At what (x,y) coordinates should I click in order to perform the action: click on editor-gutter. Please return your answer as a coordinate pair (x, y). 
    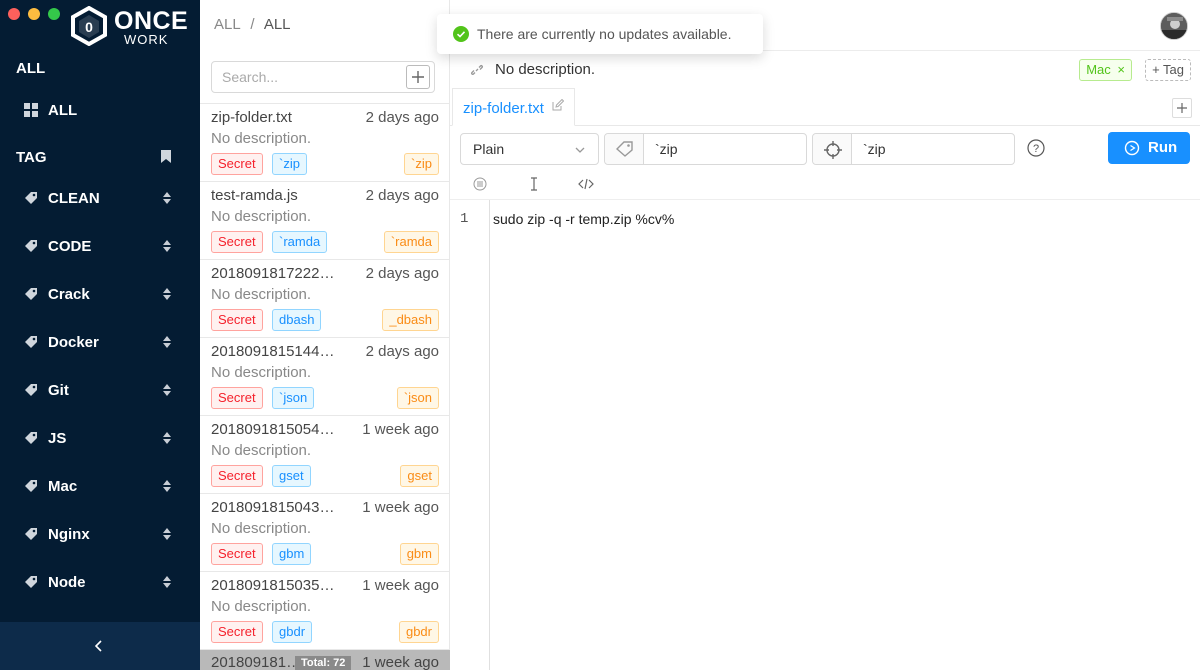
    Looking at the image, I should click on (489, 435).